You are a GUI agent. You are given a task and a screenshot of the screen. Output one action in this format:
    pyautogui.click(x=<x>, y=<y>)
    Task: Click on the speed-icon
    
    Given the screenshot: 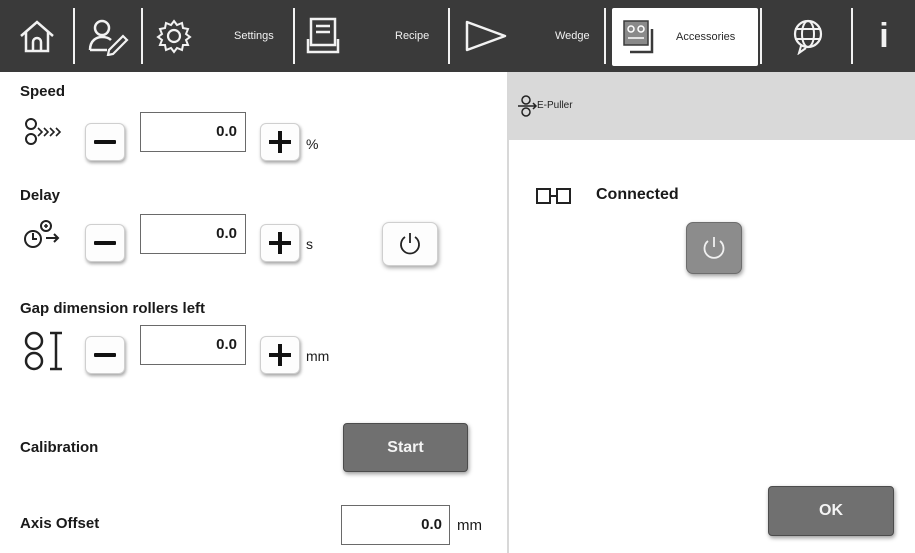 What is the action you would take?
    pyautogui.click(x=43, y=131)
    